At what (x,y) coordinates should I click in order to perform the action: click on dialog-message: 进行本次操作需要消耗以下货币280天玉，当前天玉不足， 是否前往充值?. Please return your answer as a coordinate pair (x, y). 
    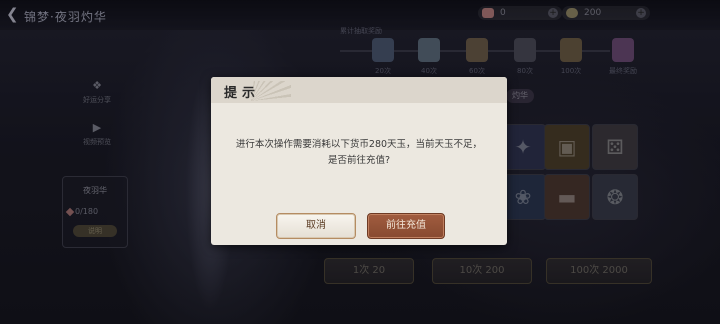
    Looking at the image, I should click on (359, 153).